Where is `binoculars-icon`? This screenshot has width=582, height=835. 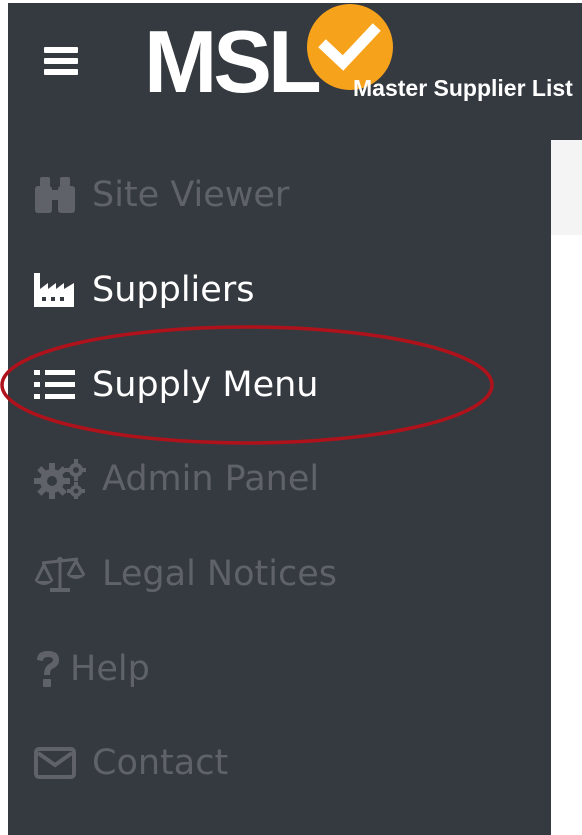
binoculars-icon is located at coordinates (55, 195).